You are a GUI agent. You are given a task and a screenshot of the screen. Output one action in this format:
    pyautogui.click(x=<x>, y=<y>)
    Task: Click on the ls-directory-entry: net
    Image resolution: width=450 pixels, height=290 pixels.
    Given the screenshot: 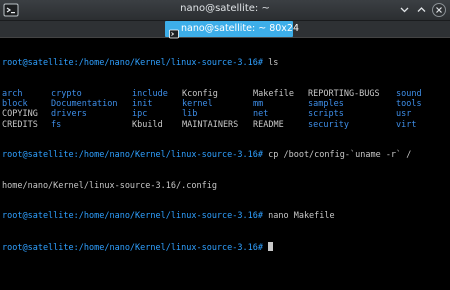 What is the action you would take?
    pyautogui.click(x=261, y=114)
    